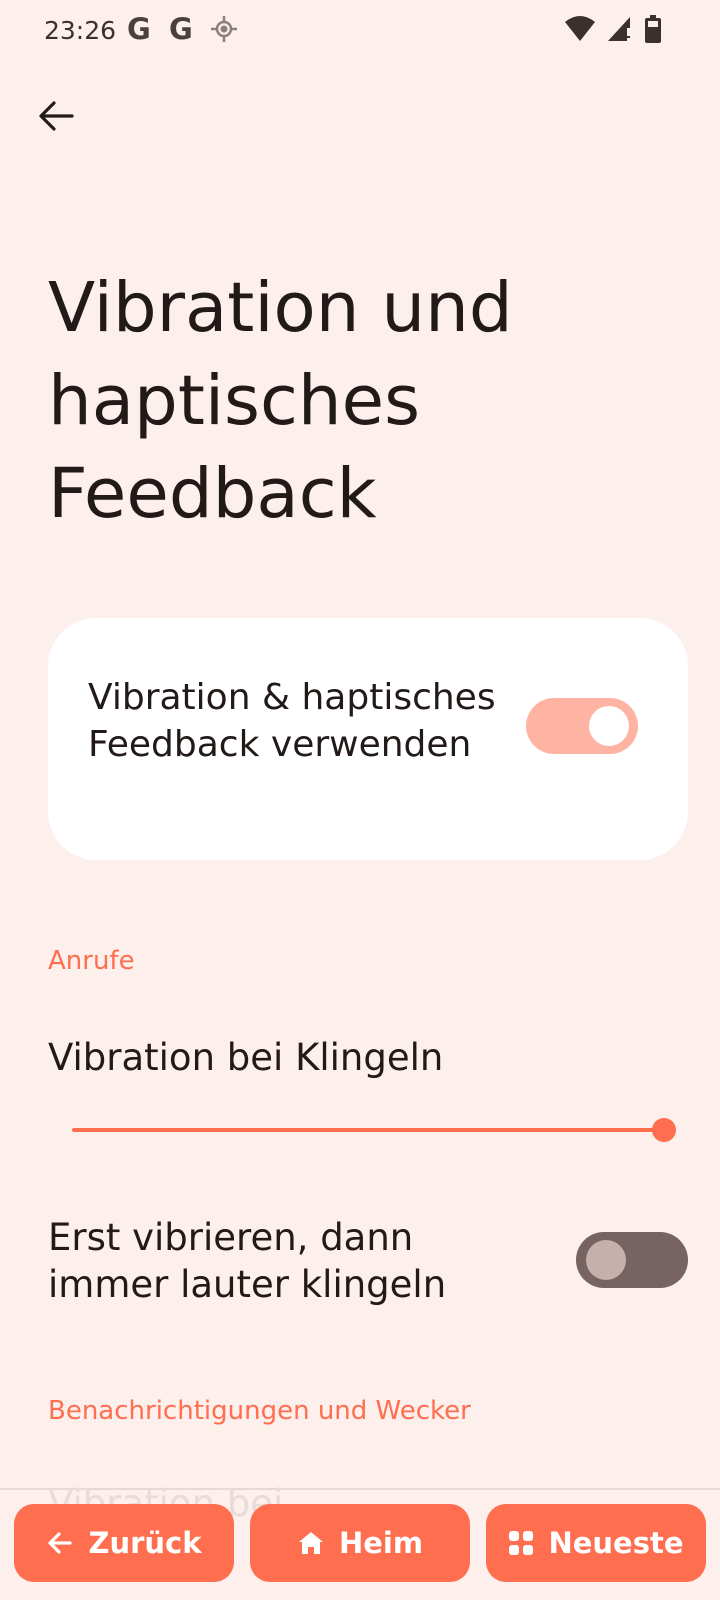 Image resolution: width=720 pixels, height=1600 pixels. I want to click on nav-back-button: Zurück, so click(124, 1543).